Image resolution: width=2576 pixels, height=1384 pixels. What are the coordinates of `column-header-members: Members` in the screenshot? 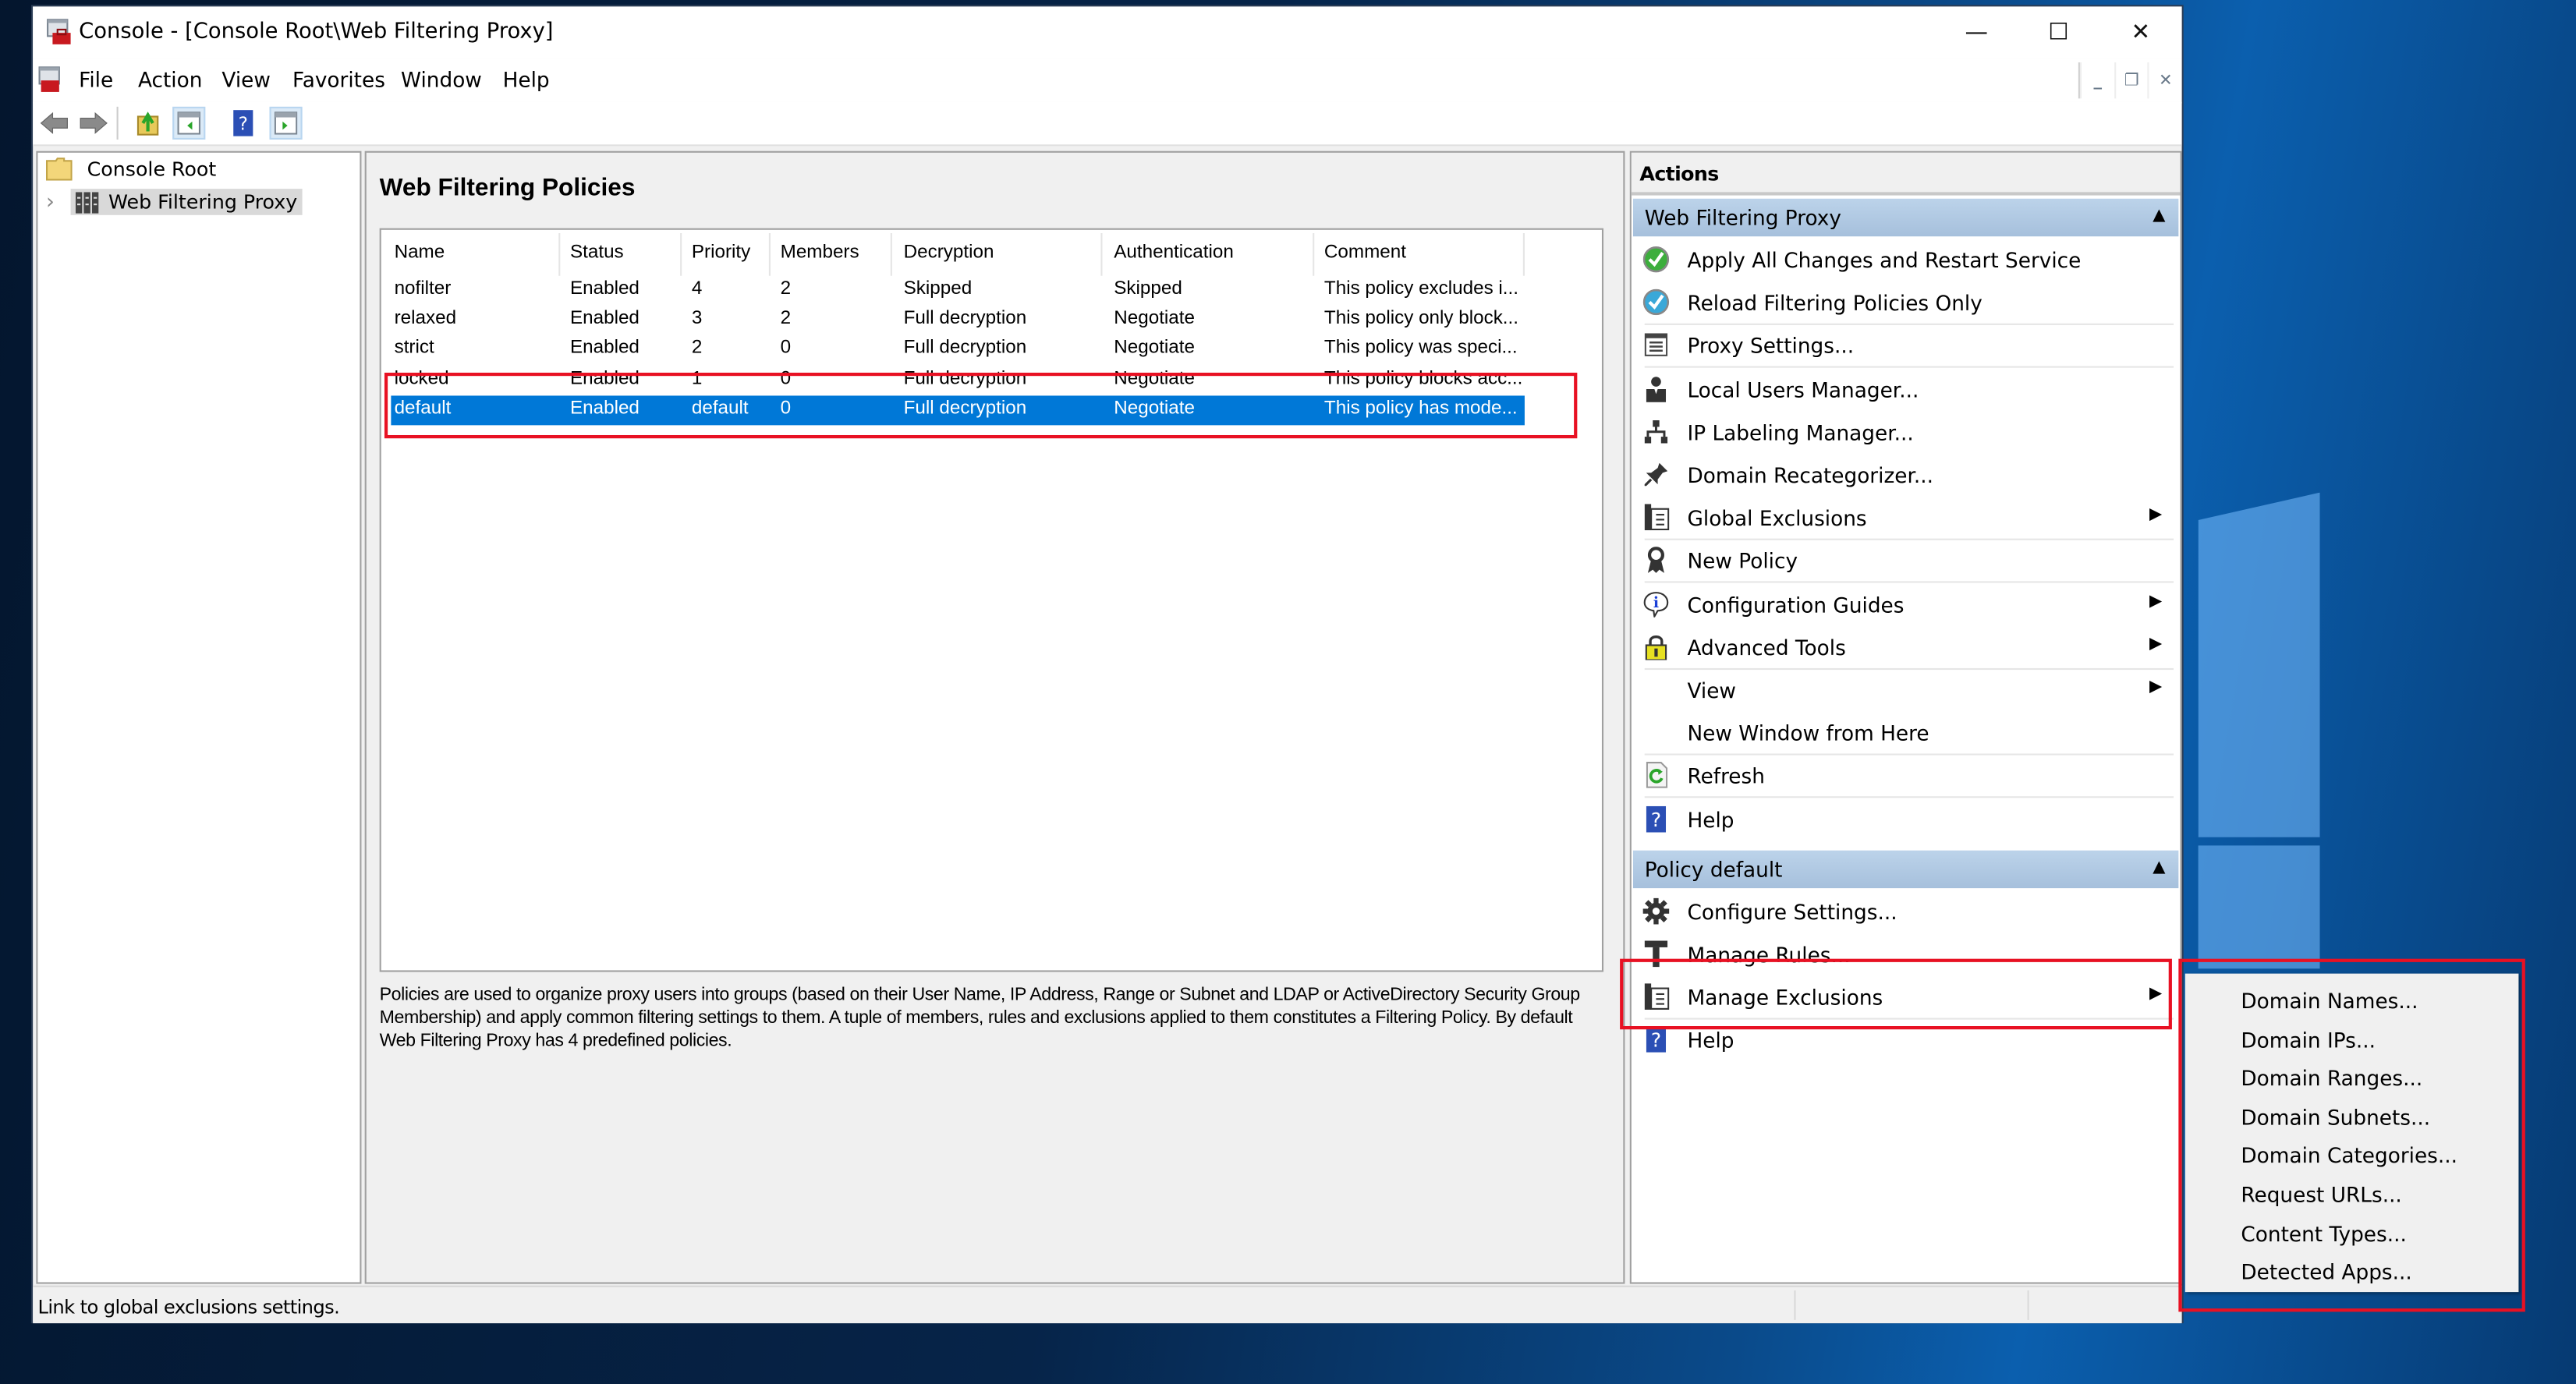 It's located at (820, 253).